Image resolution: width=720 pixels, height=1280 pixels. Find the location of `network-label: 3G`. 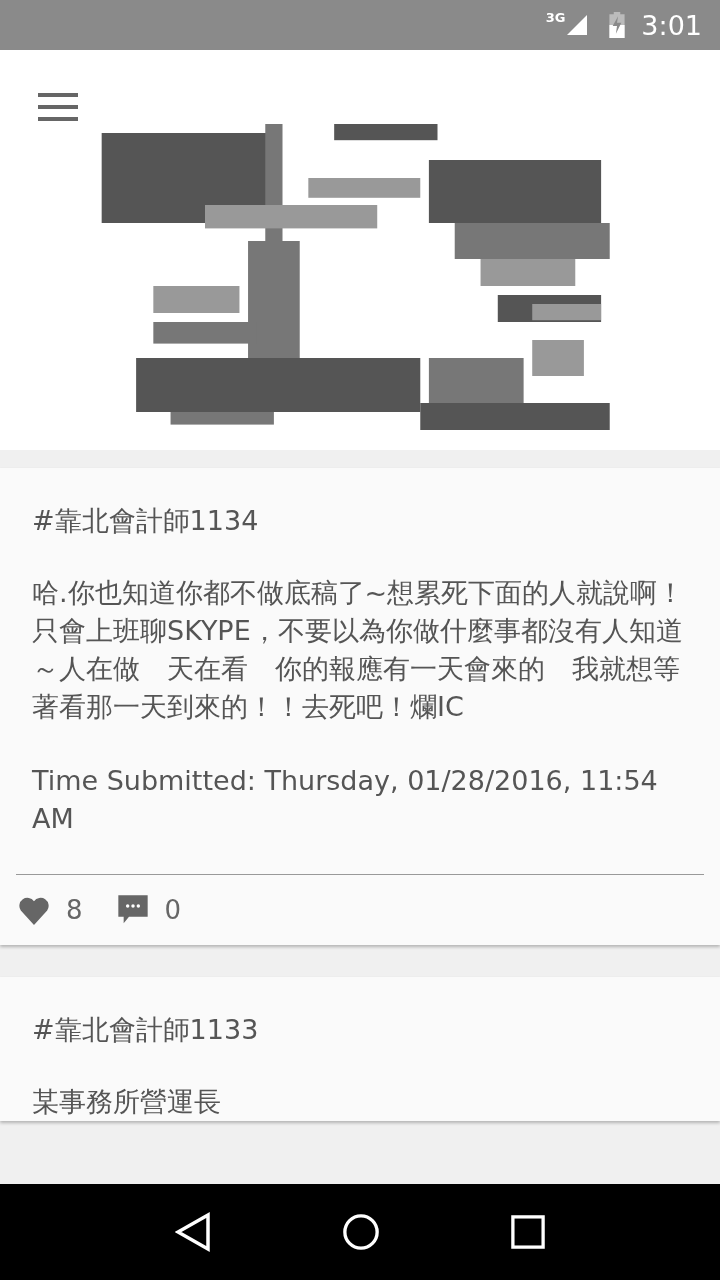

network-label: 3G is located at coordinates (555, 17).